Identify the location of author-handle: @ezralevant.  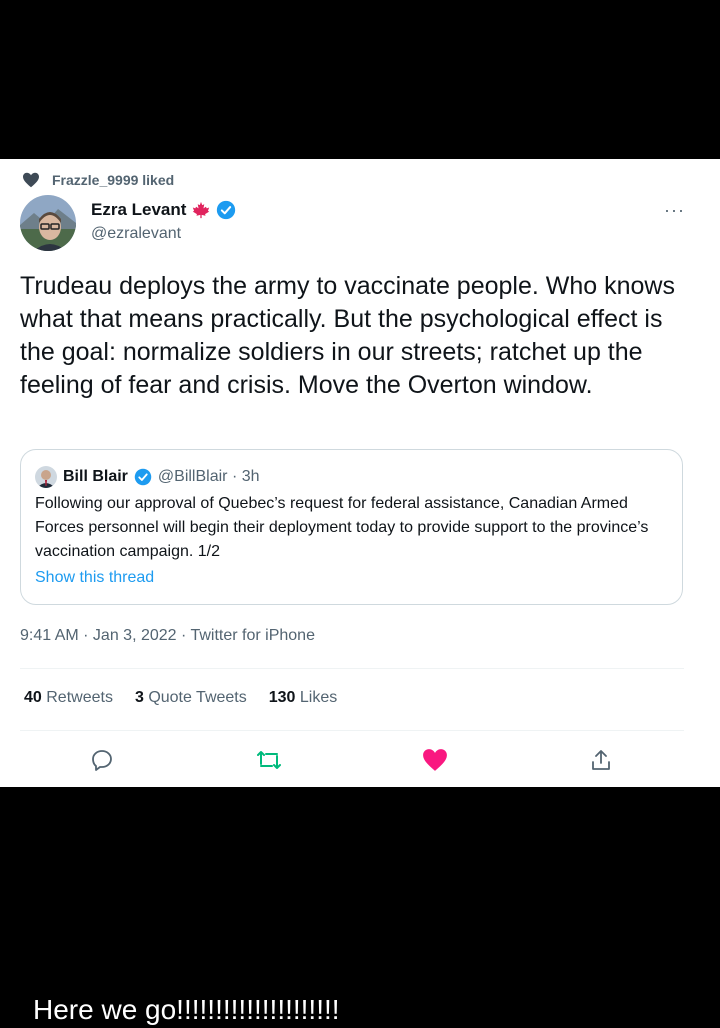
(136, 234).